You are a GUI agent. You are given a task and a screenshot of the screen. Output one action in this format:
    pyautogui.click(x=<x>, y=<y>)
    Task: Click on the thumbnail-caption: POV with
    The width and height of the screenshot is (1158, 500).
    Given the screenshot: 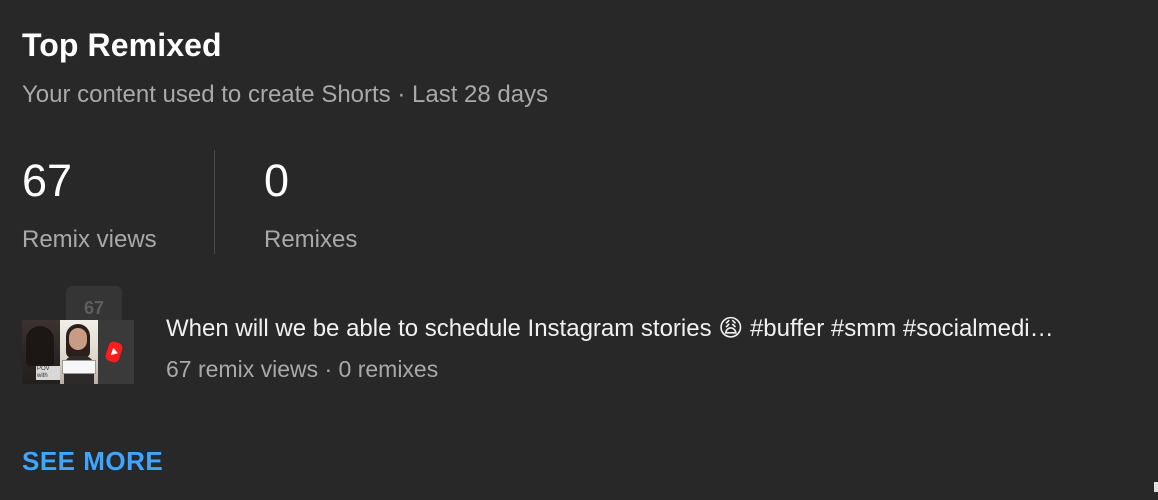 What is the action you would take?
    pyautogui.click(x=48, y=373)
    